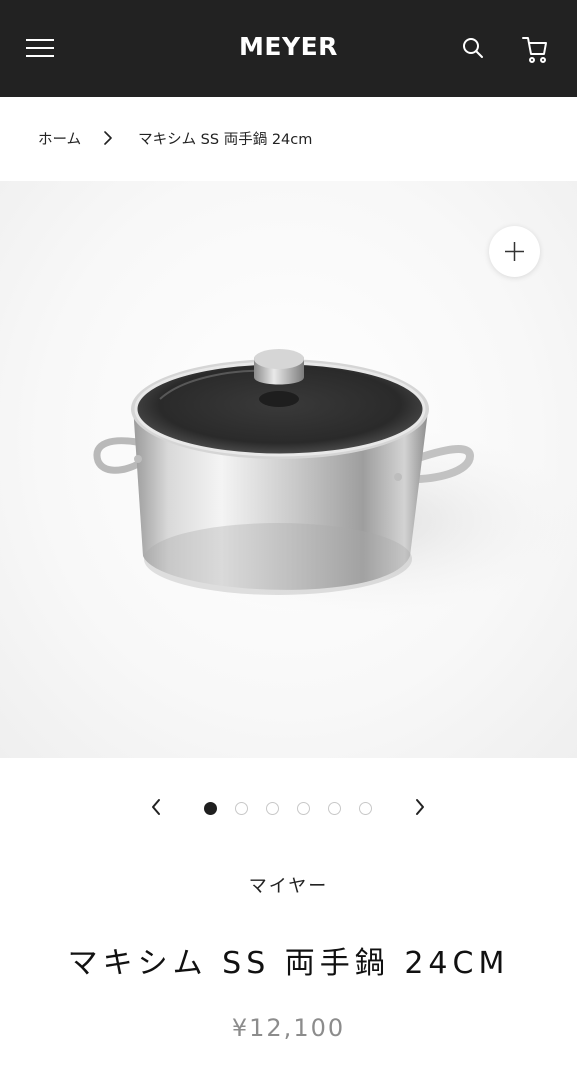 The height and width of the screenshot is (1080, 577). Describe the element at coordinates (225, 139) in the screenshot. I see `breadcrumb-current: マキシム SS 両手鍋 24cm` at that location.